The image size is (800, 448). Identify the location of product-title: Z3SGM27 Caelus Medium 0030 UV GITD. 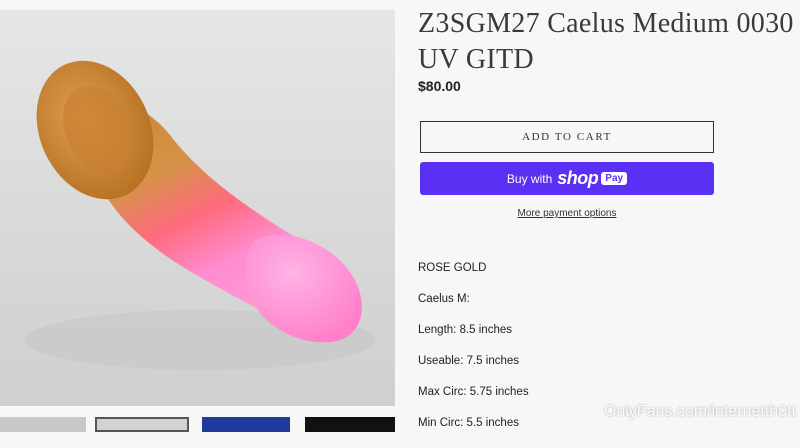
(606, 41).